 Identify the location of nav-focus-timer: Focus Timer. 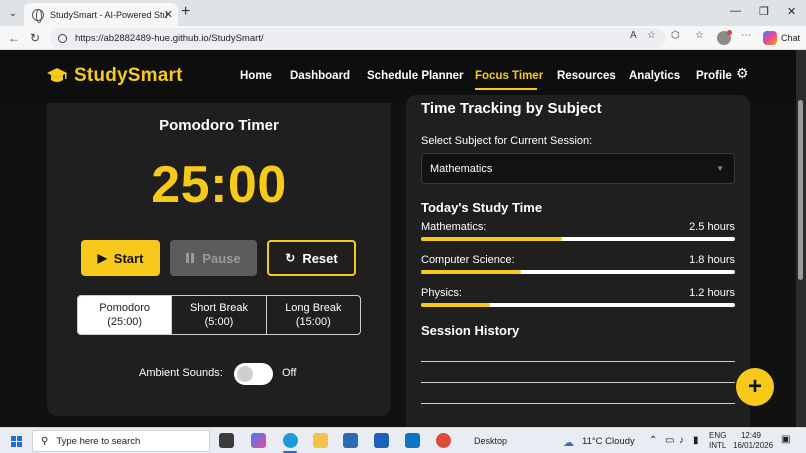
(509, 76).